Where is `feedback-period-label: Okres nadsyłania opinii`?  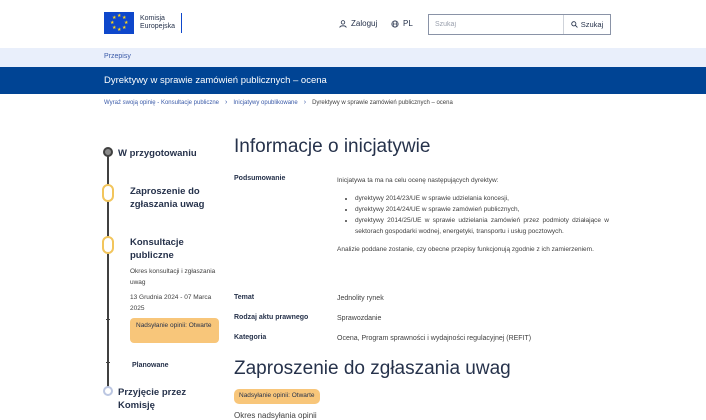 feedback-period-label: Okres nadsyłania opinii is located at coordinates (275, 415).